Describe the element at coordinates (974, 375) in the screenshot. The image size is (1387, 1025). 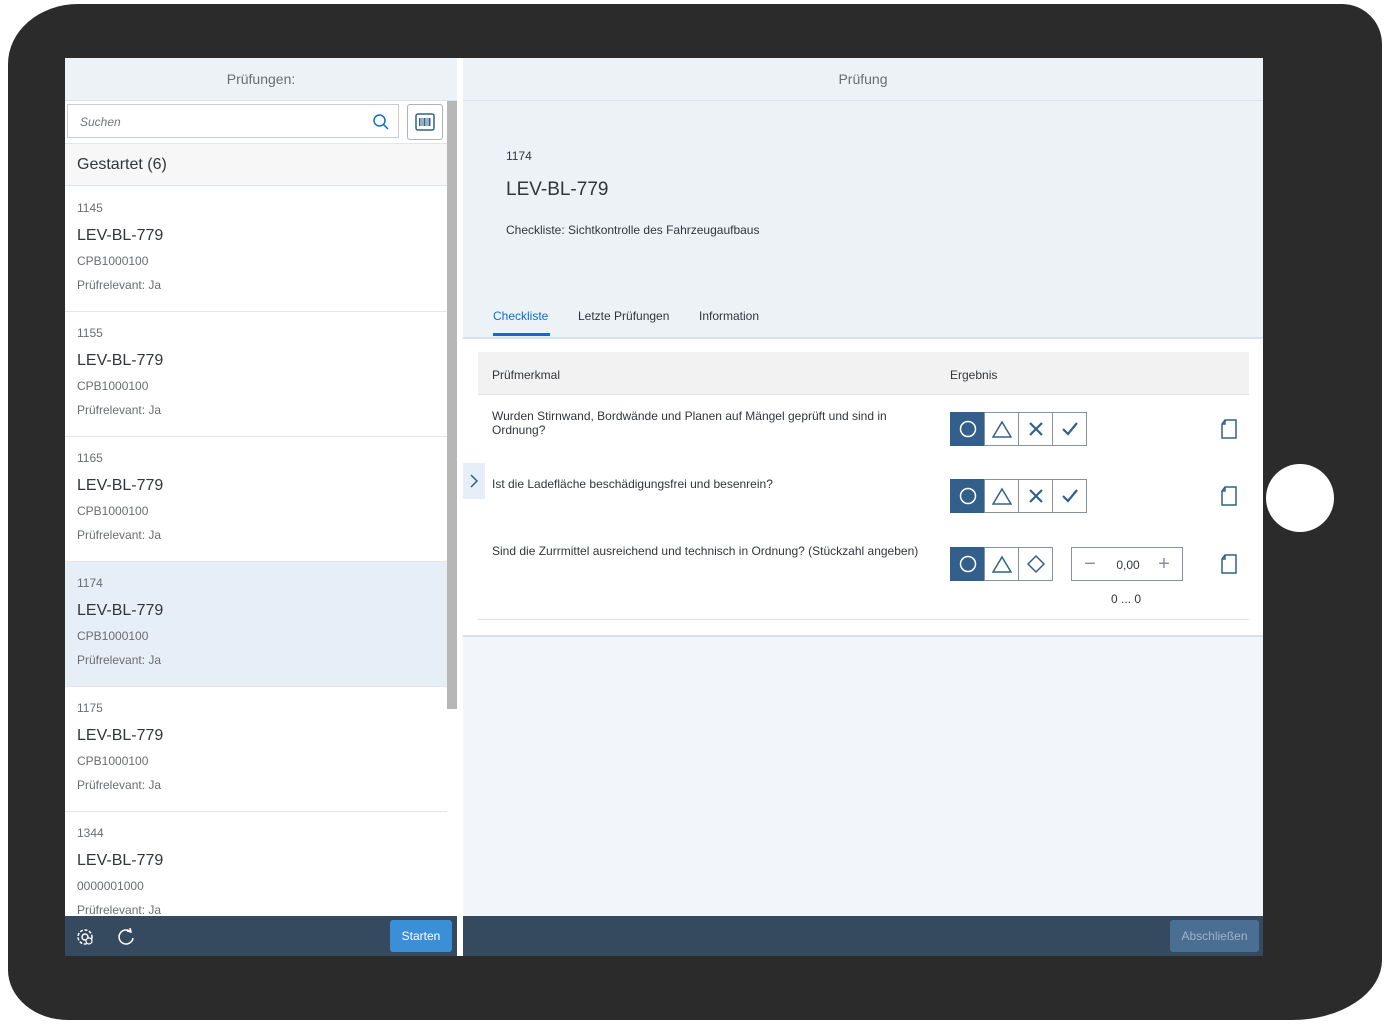
I see `column-header-result: Ergebnis` at that location.